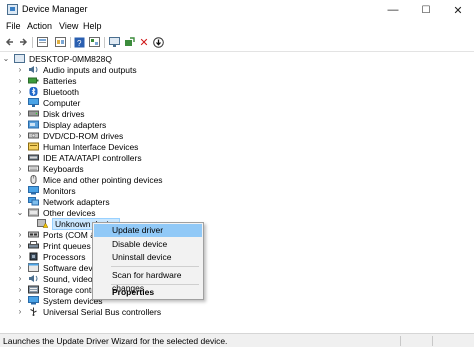 This screenshot has height=347, width=474. Describe the element at coordinates (129, 42) in the screenshot. I see `scan-hardware-icon` at that location.